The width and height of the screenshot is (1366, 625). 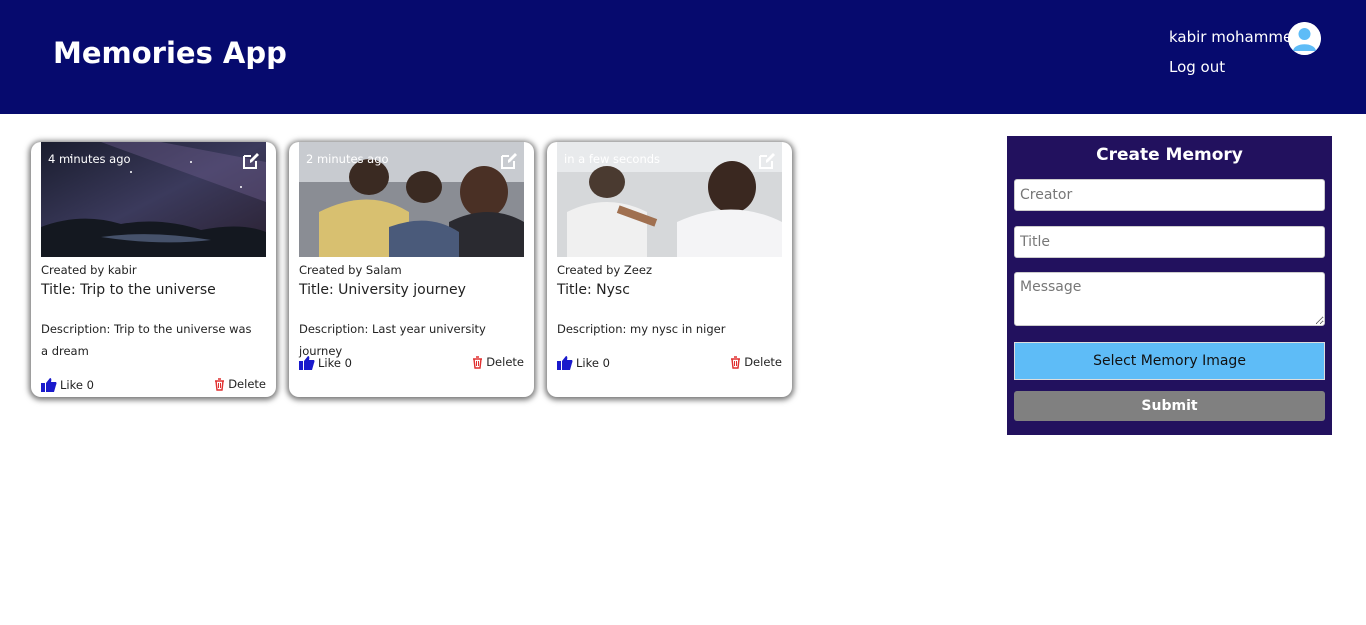 I want to click on title-input, so click(x=1169, y=242).